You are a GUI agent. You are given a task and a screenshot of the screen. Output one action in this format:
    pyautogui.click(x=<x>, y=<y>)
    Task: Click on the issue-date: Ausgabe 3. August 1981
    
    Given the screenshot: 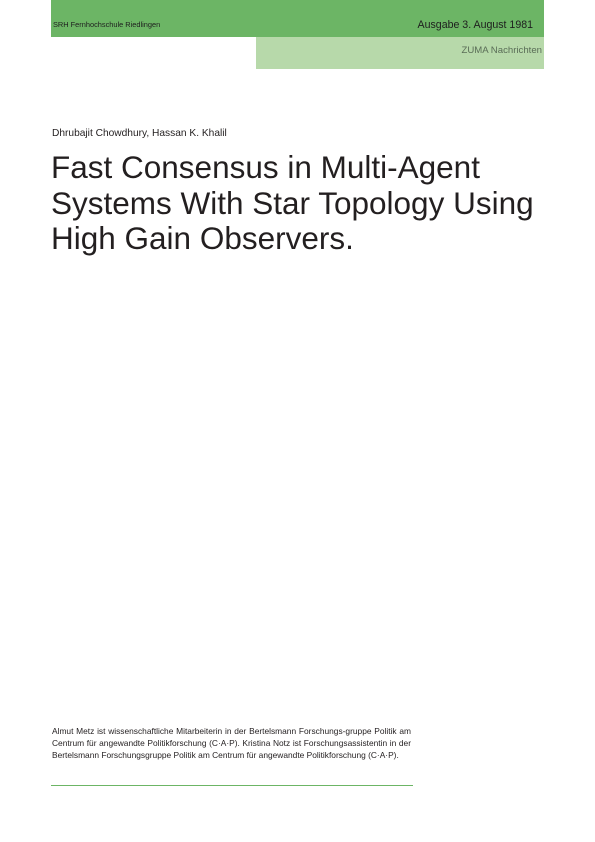 What is the action you would take?
    pyautogui.click(x=475, y=25)
    